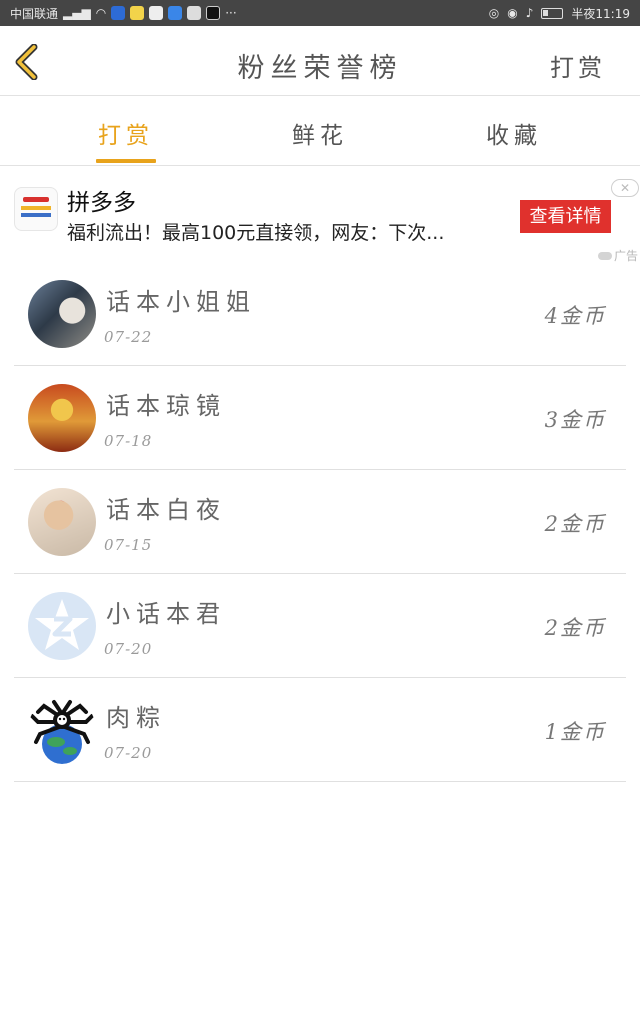 The height and width of the screenshot is (1024, 640). What do you see at coordinates (575, 316) in the screenshot?
I see `coin-count: 4金币` at bounding box center [575, 316].